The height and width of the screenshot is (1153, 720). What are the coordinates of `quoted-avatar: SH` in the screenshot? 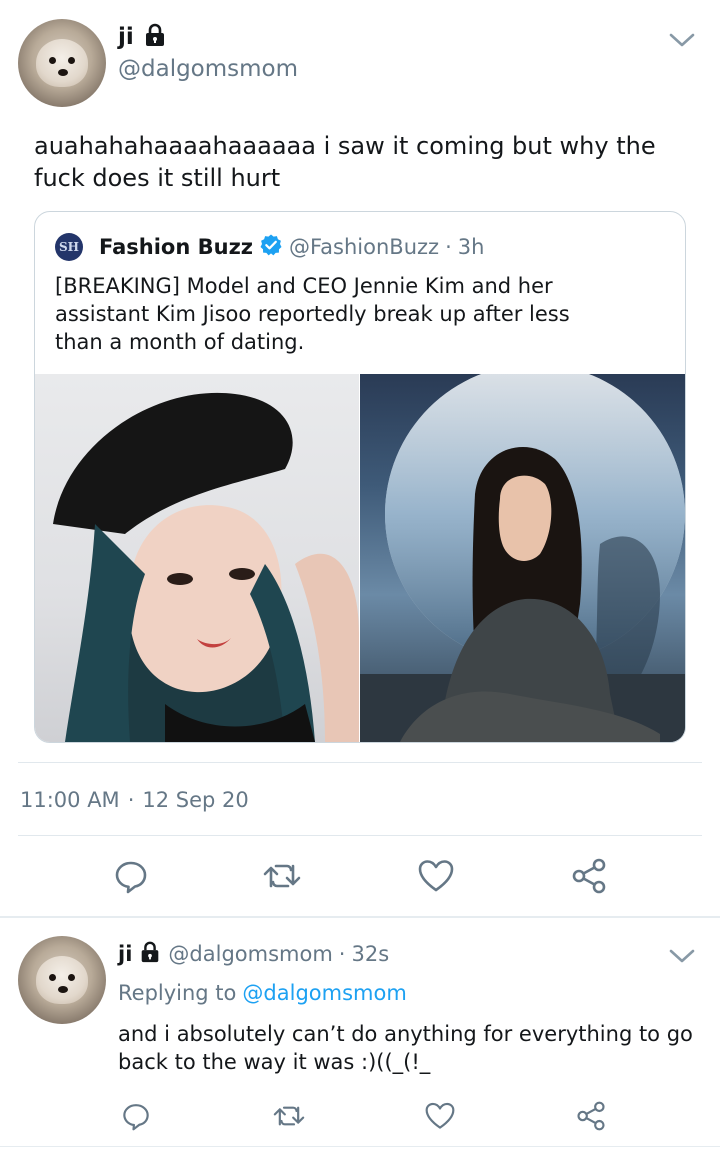 It's located at (69, 247).